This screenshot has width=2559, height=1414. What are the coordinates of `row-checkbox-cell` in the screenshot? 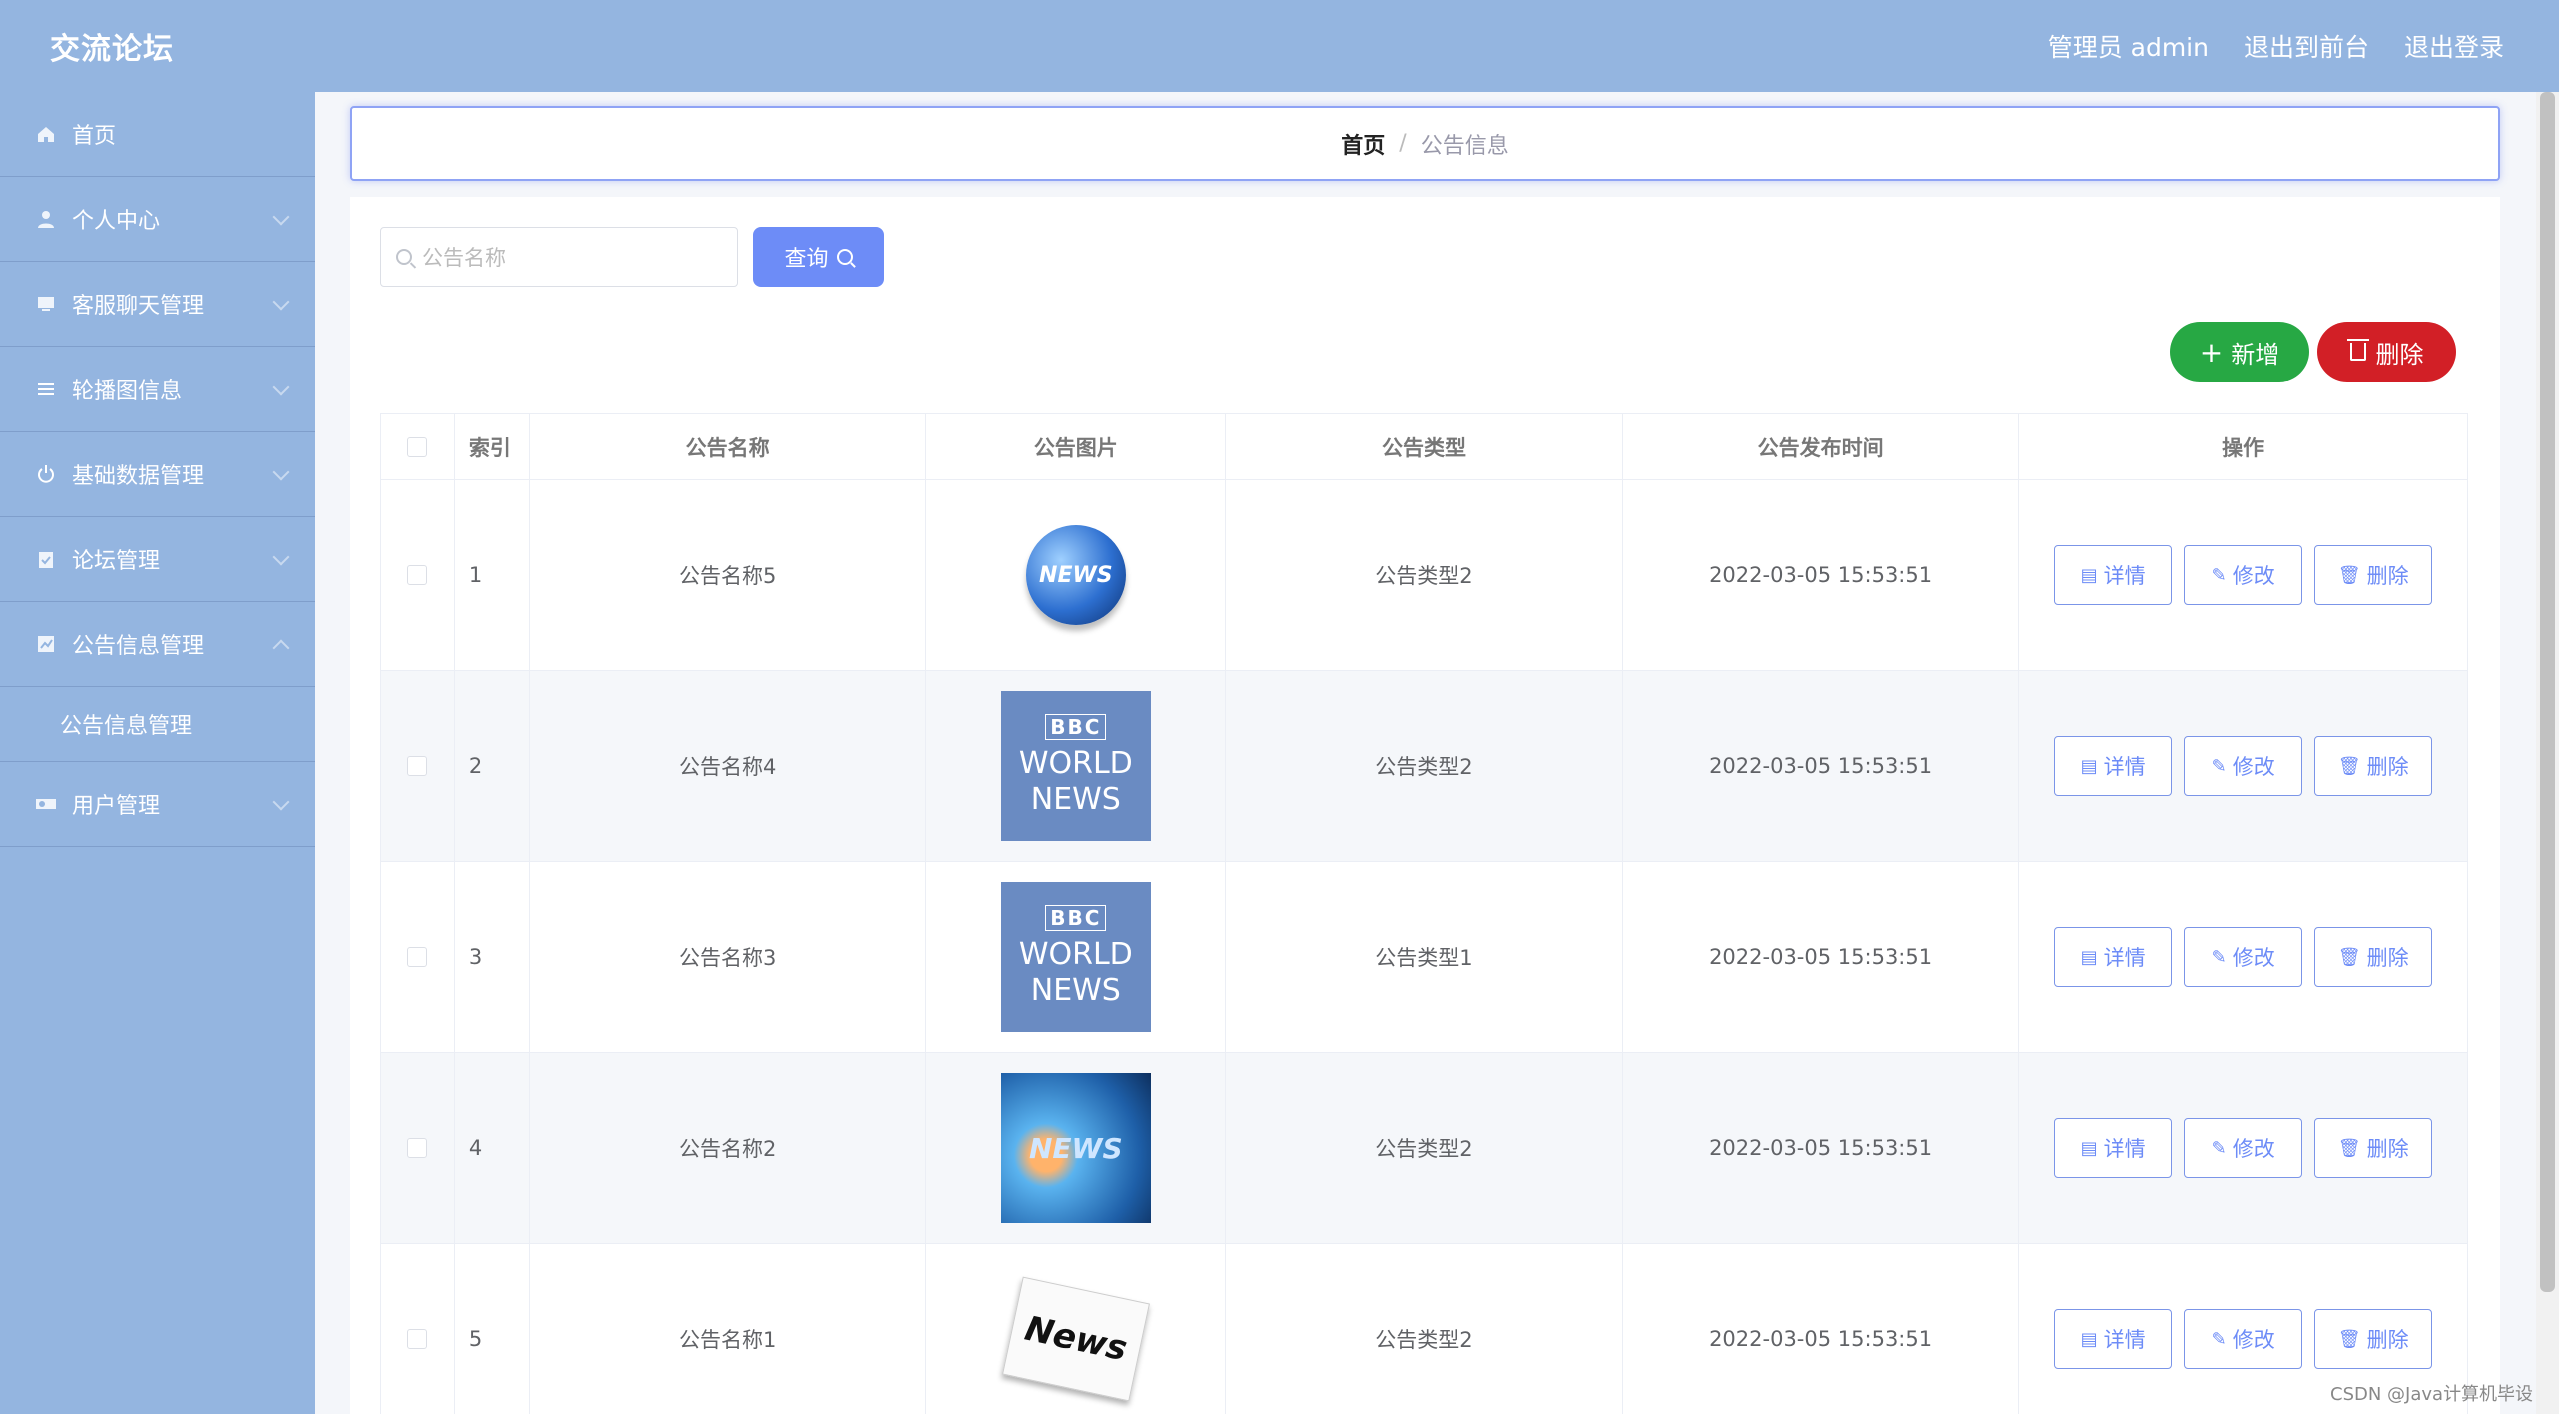 It's located at (418, 1329).